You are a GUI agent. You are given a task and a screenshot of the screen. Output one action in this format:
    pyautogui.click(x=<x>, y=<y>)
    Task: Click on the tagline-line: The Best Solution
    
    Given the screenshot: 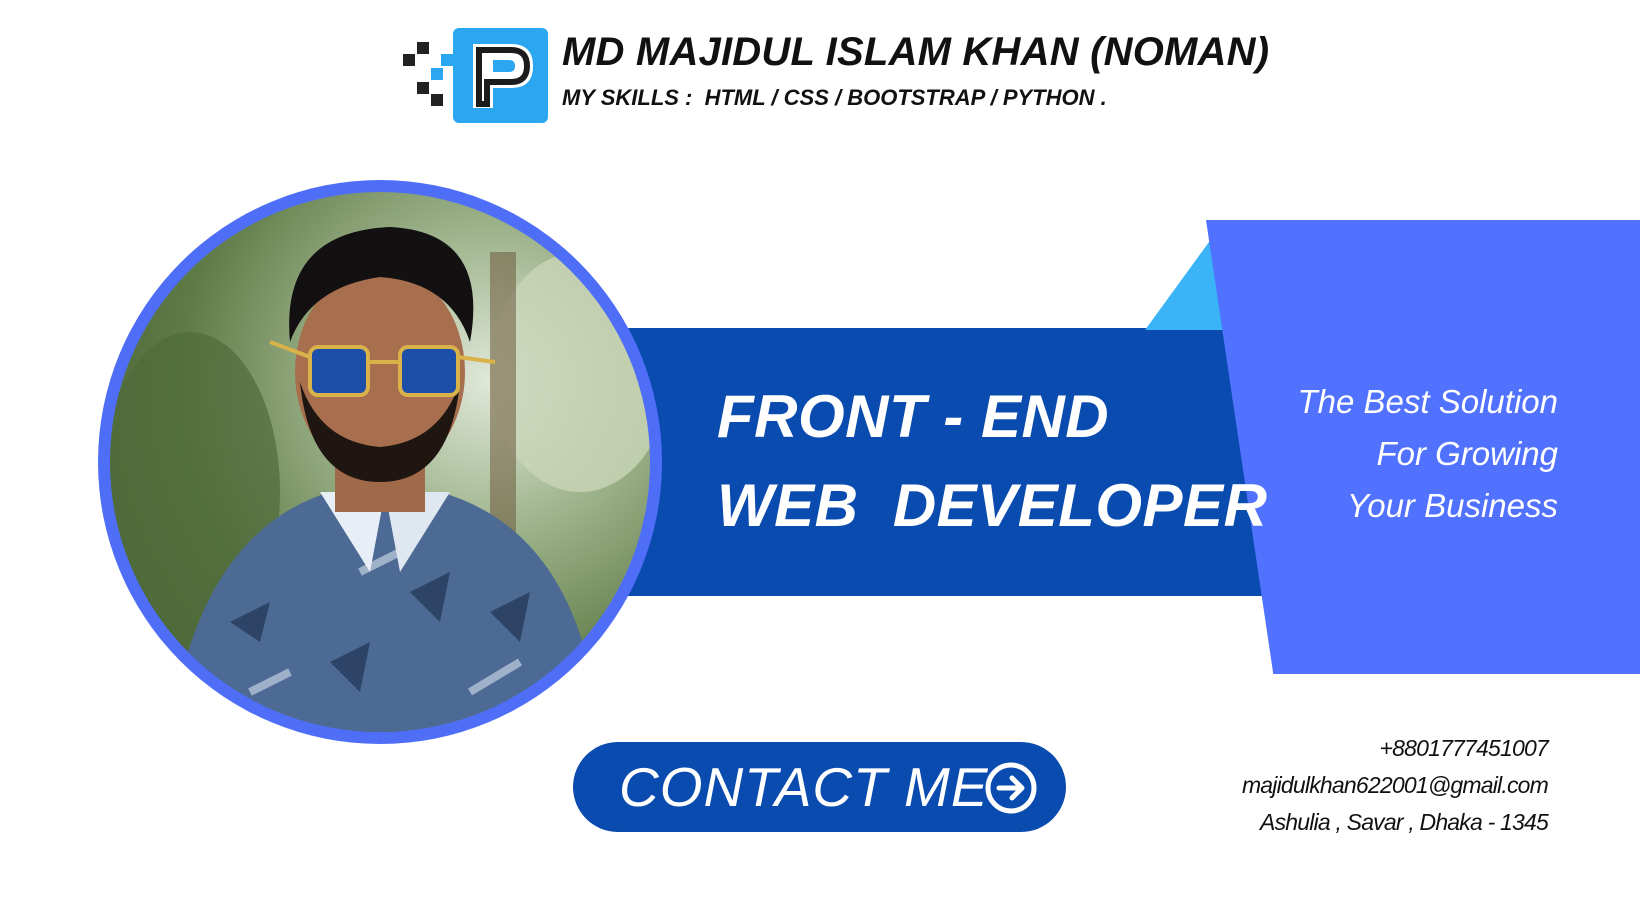 What is the action you would take?
    pyautogui.click(x=1428, y=401)
    